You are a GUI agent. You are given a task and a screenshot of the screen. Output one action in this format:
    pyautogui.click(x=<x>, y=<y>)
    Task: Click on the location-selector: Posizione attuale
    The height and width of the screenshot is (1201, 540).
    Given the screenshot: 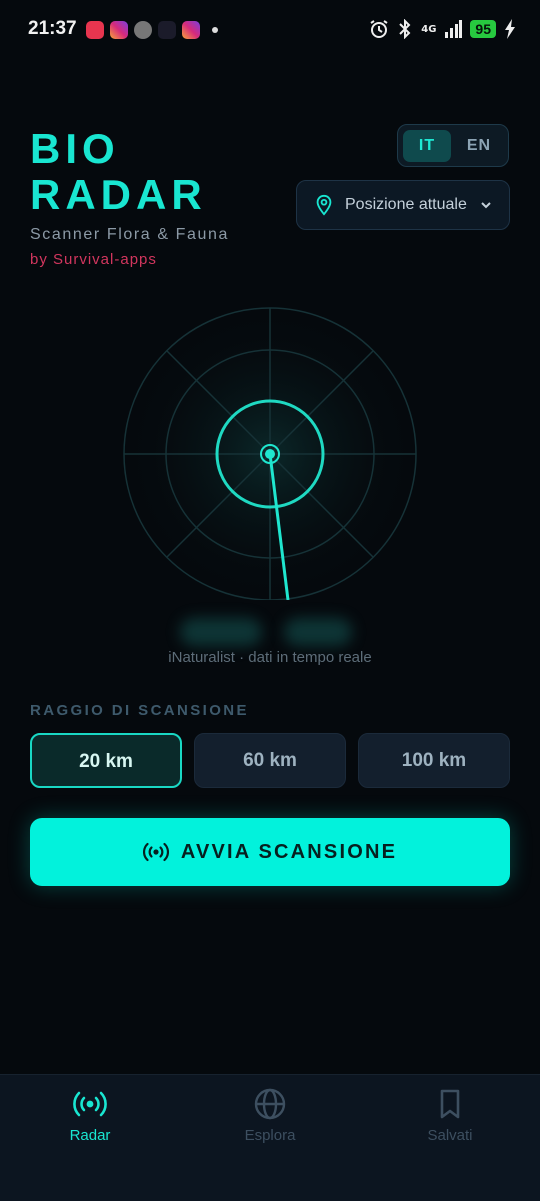 What is the action you would take?
    pyautogui.click(x=403, y=205)
    